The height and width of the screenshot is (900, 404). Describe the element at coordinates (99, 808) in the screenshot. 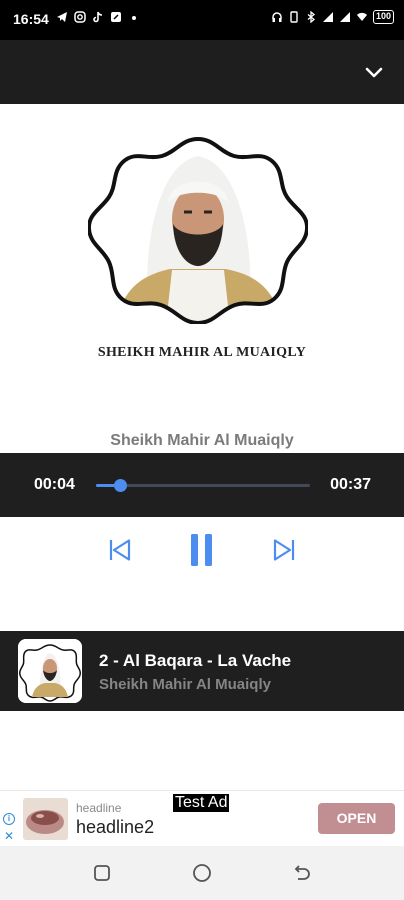

I see `ad-headline-small: headline` at that location.